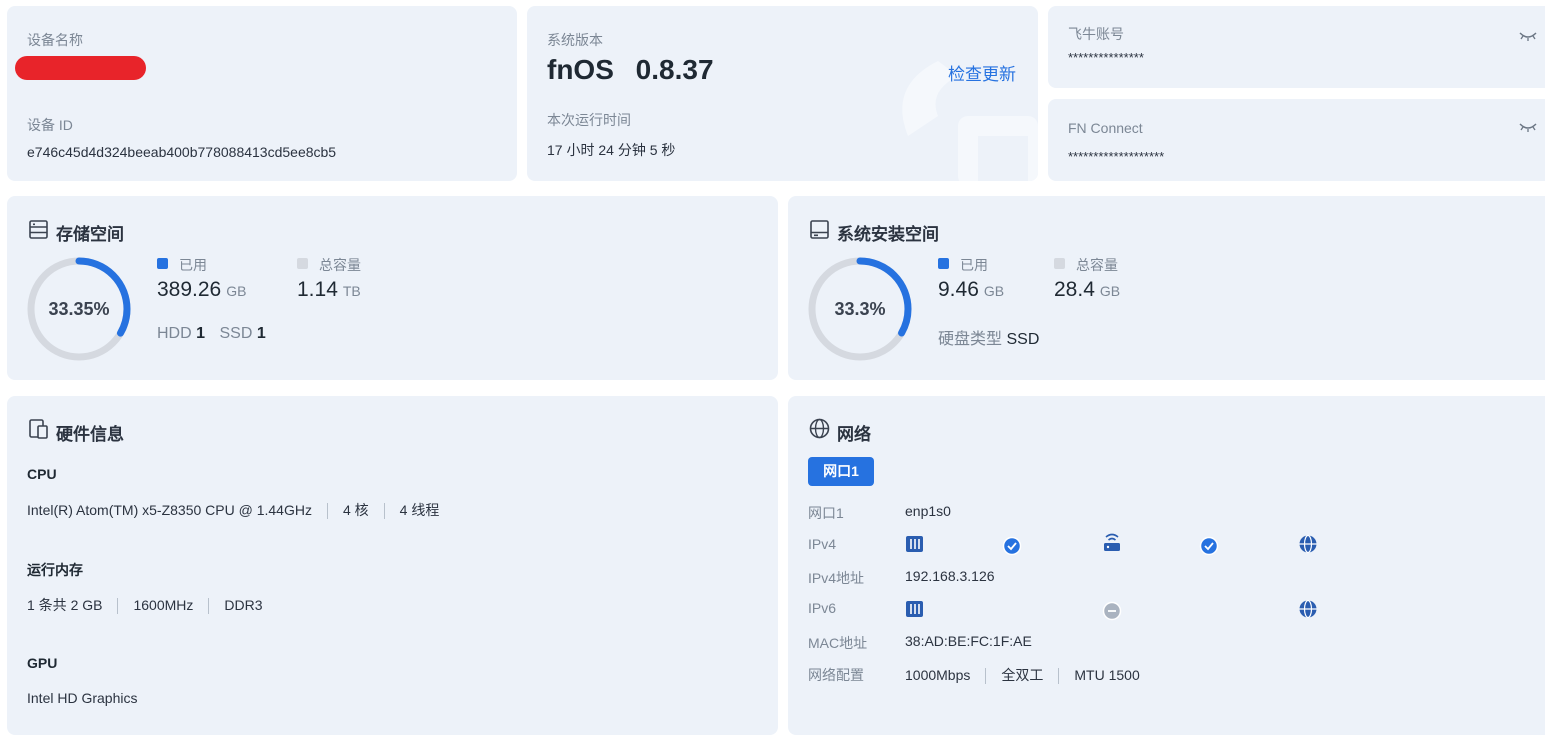  Describe the element at coordinates (819, 229) in the screenshot. I see `hard-drive-icon` at that location.